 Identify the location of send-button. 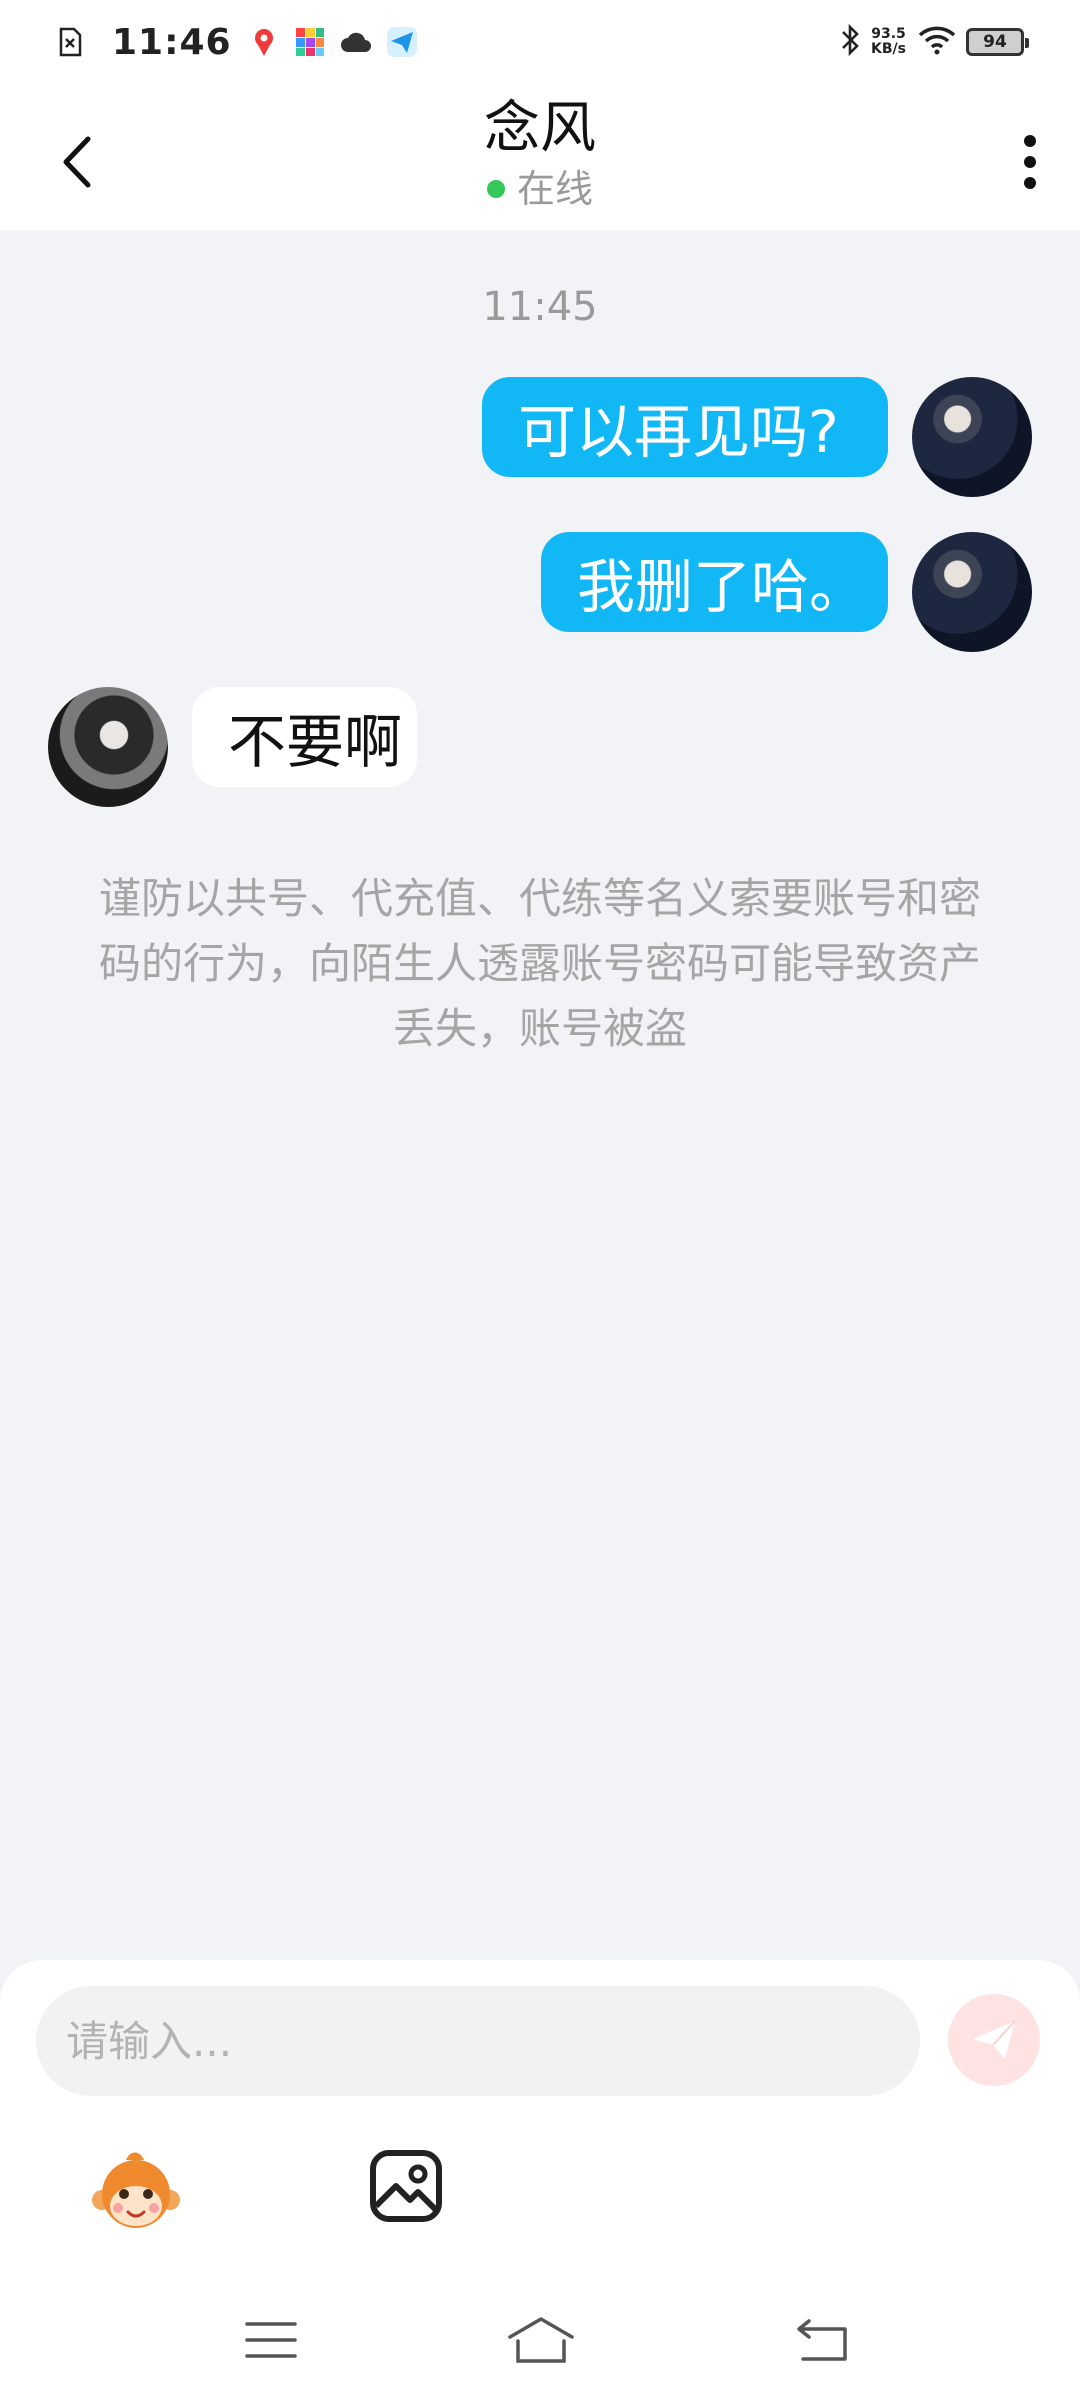
(994, 2040).